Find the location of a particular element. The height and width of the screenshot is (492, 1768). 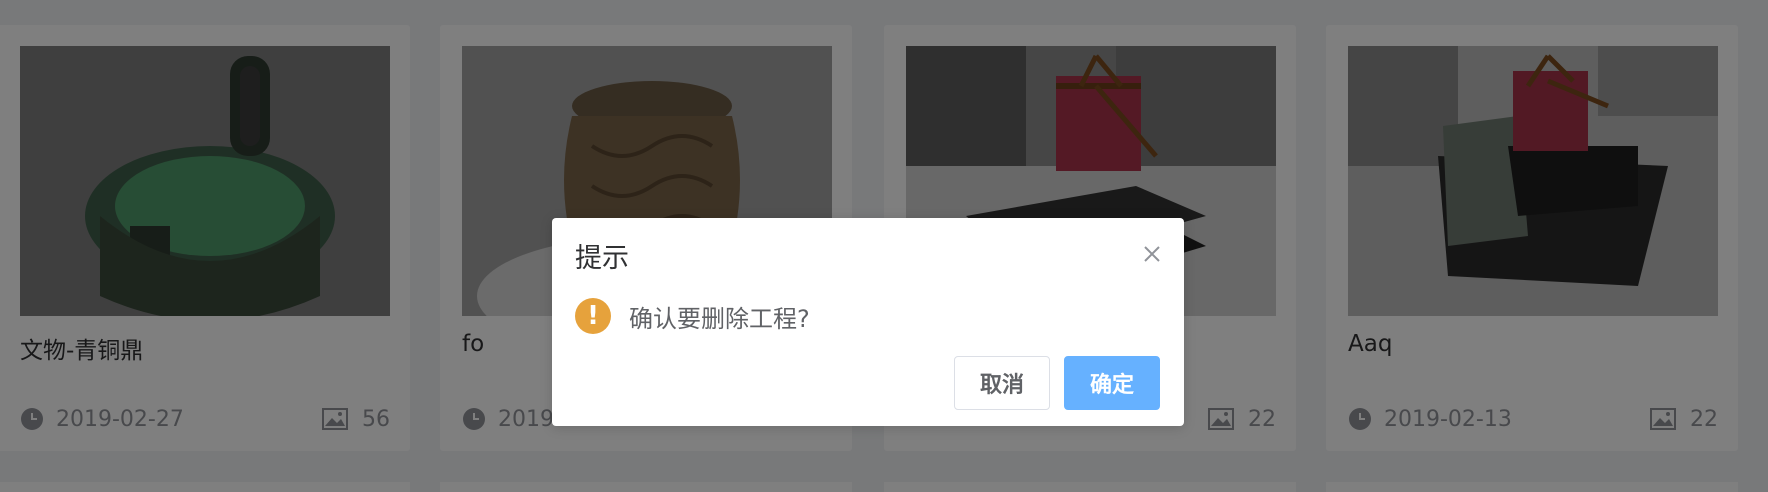

dialog-title: 提示 is located at coordinates (602, 258).